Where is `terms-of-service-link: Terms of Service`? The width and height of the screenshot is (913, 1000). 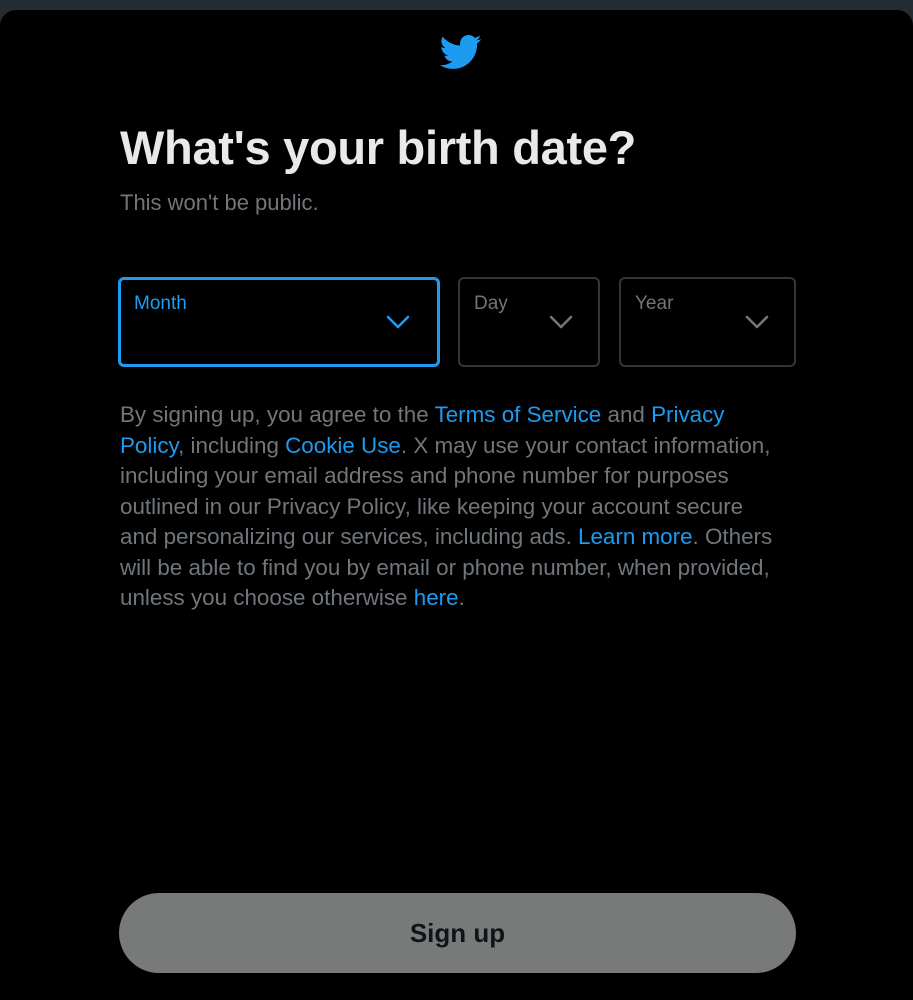
terms-of-service-link: Terms of Service is located at coordinates (518, 414).